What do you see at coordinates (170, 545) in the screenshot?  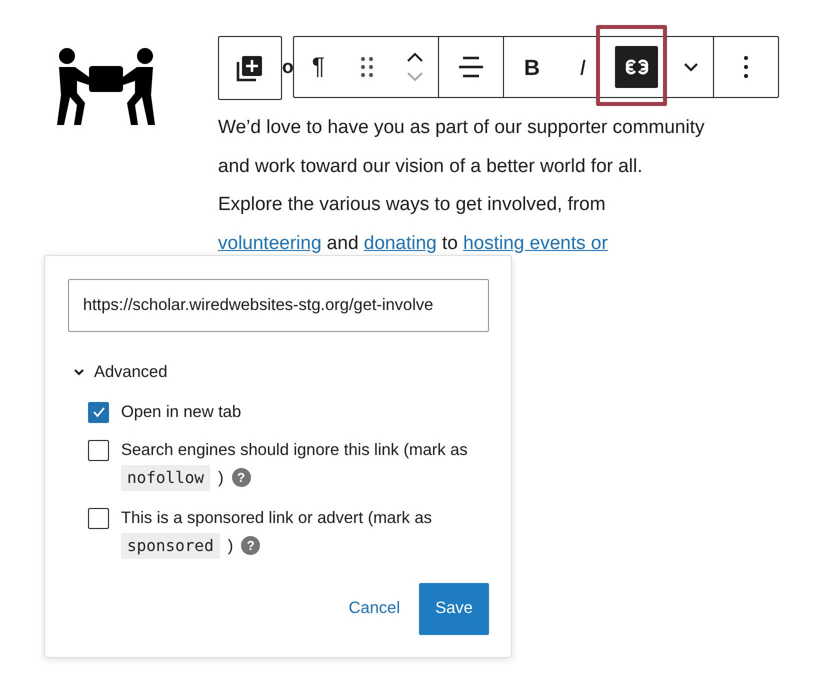 I see `code-text: sponsored` at bounding box center [170, 545].